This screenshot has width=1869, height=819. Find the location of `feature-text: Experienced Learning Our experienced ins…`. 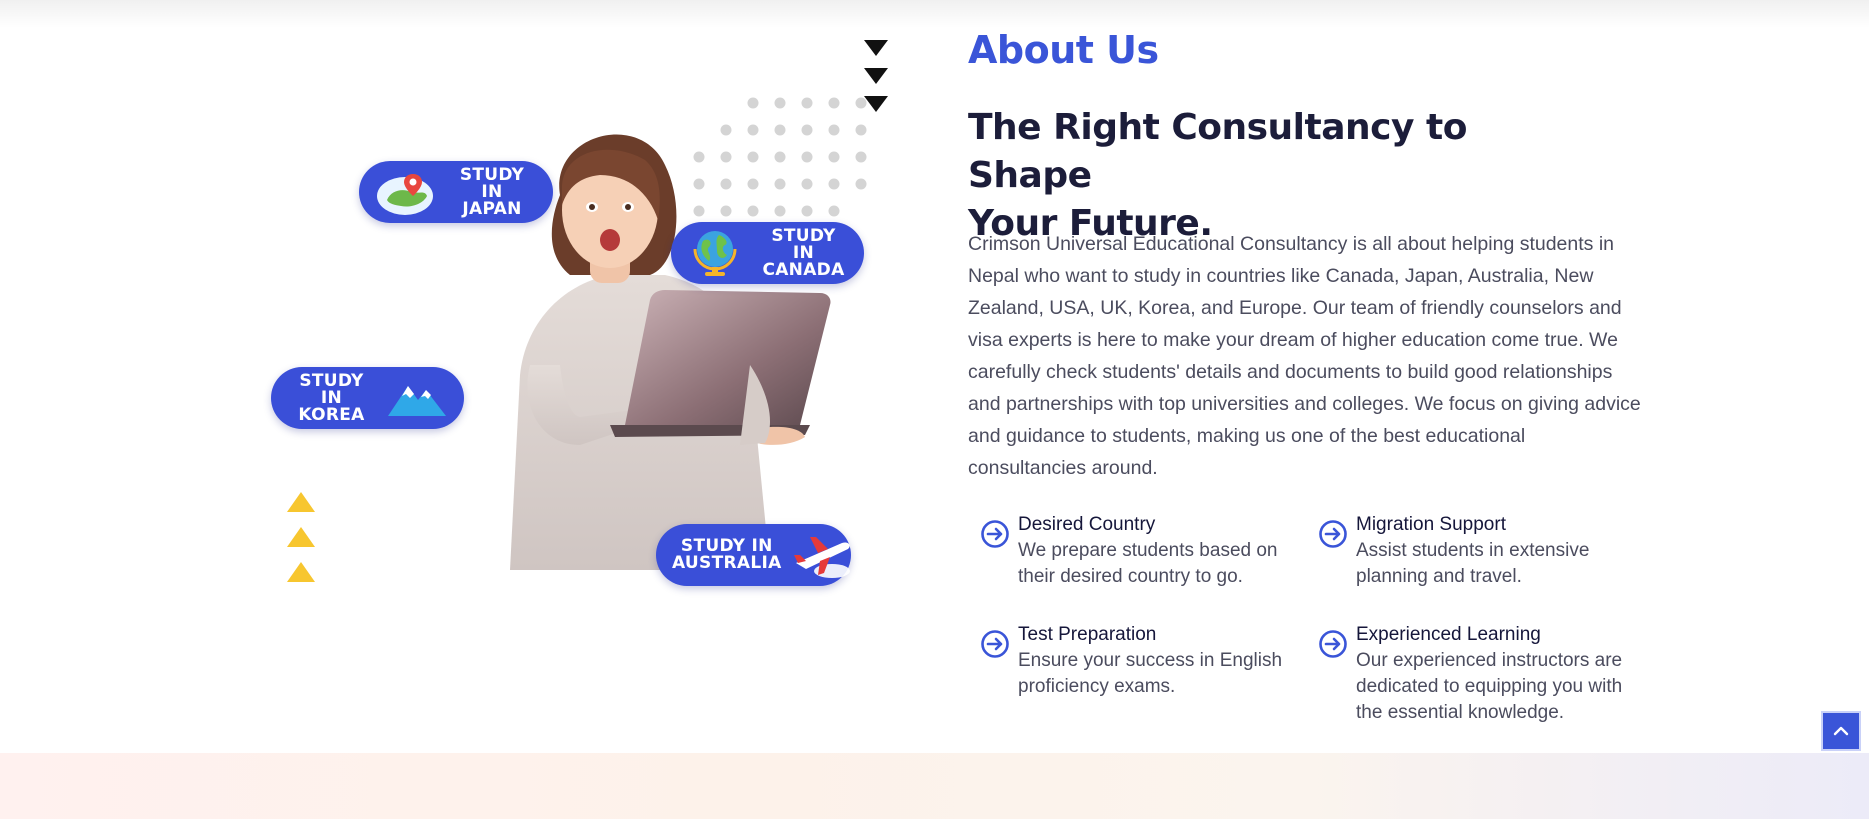

feature-text: Experienced Learning Our experienced ins… is located at coordinates (1497, 674).